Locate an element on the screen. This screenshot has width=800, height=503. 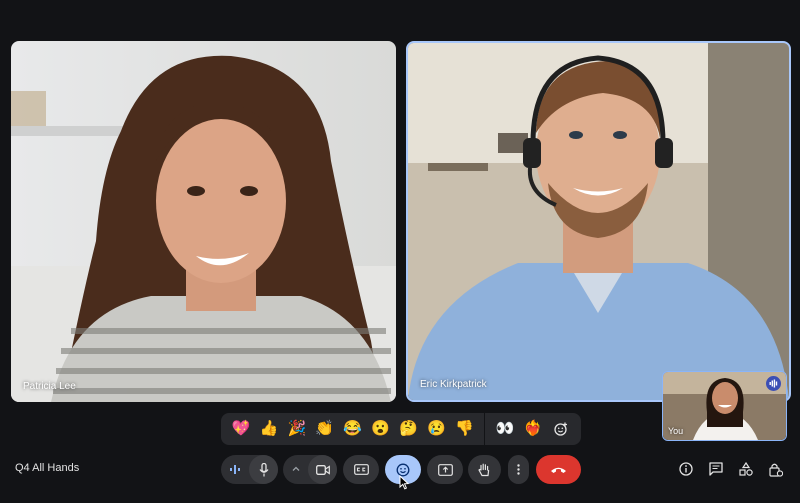
present-screen-button is located at coordinates (445, 469).